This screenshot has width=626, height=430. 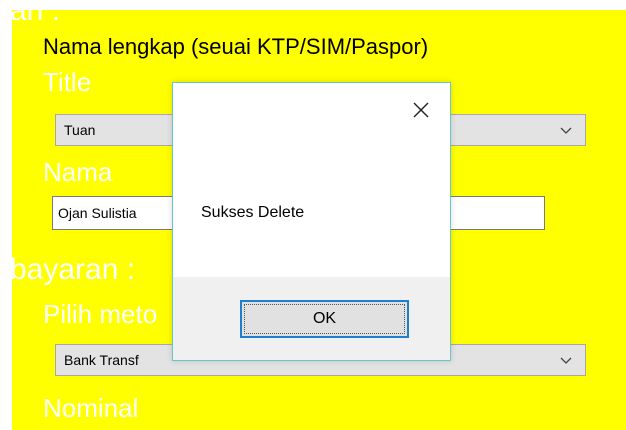 I want to click on ok-button: OK, so click(x=324, y=319).